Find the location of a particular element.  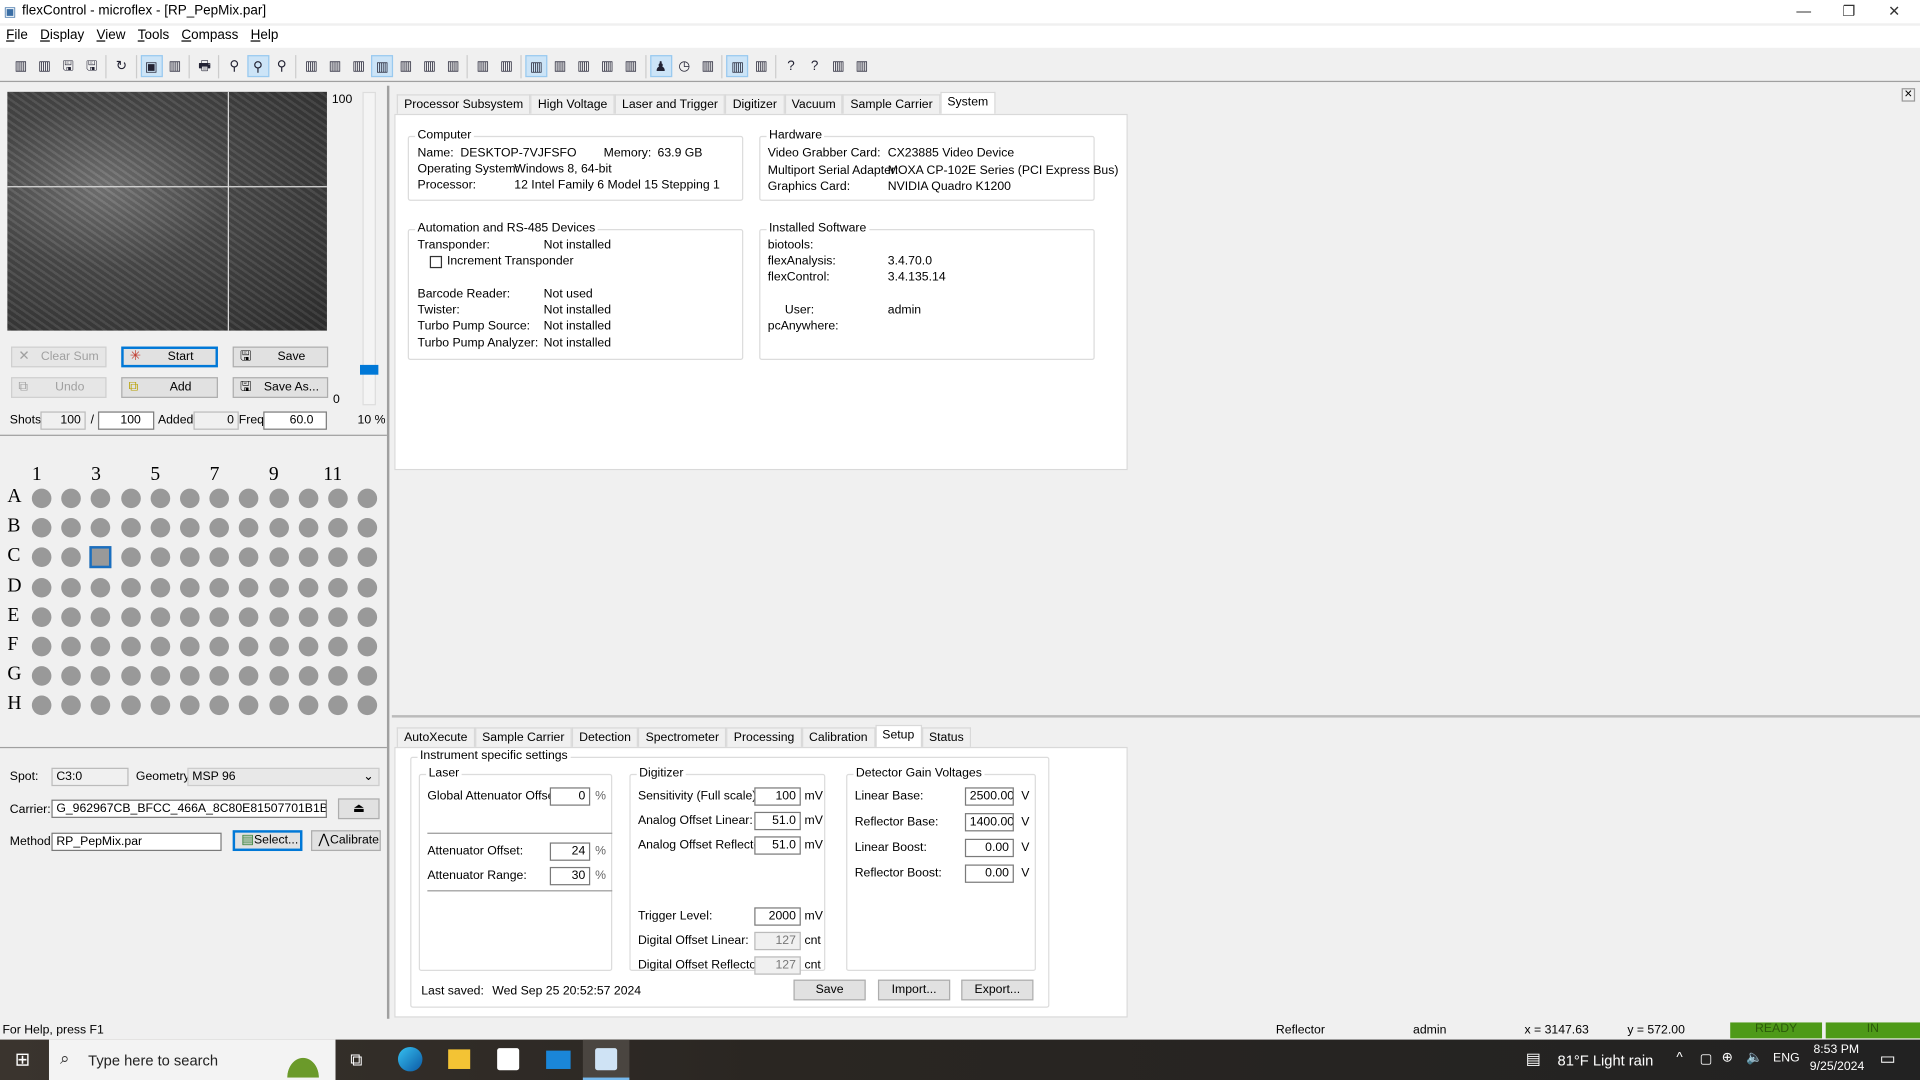

layout-5-icon: ▥ is located at coordinates (631, 66).